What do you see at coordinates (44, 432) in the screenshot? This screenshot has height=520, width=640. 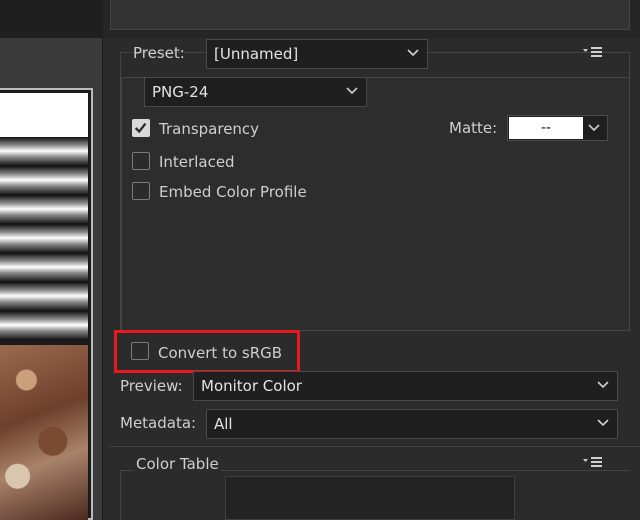 I see `image-preview-photo` at bounding box center [44, 432].